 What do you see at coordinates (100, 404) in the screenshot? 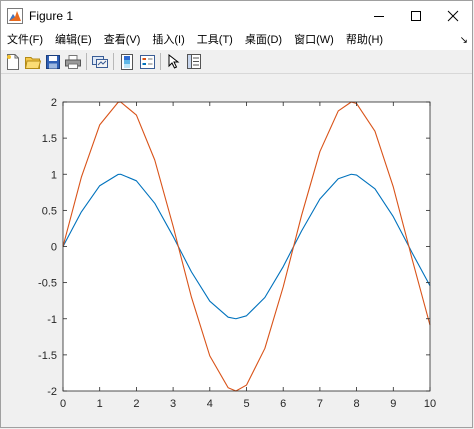
I see `x-tick-label: 1` at bounding box center [100, 404].